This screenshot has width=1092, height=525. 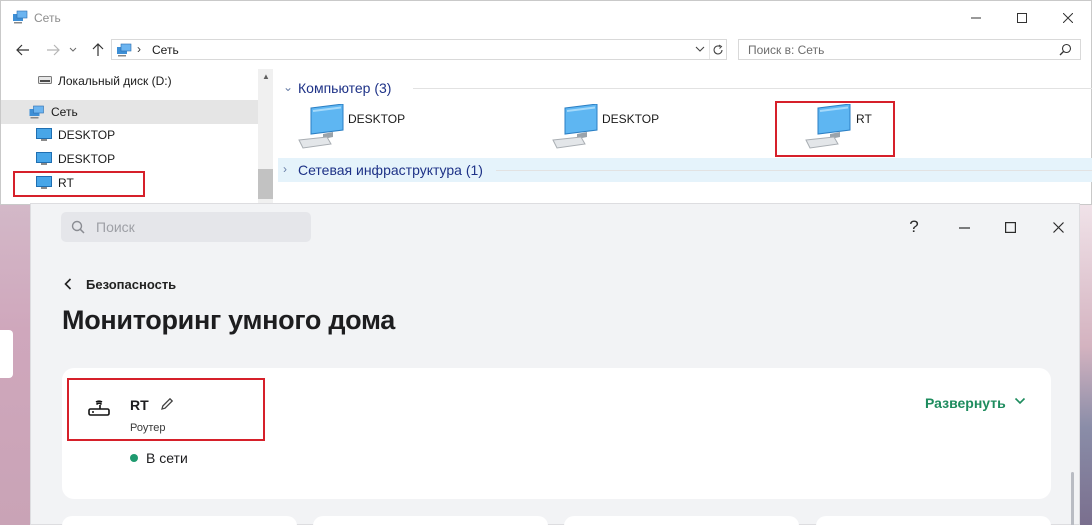 I want to click on app-scrollbar, so click(x=1072, y=498).